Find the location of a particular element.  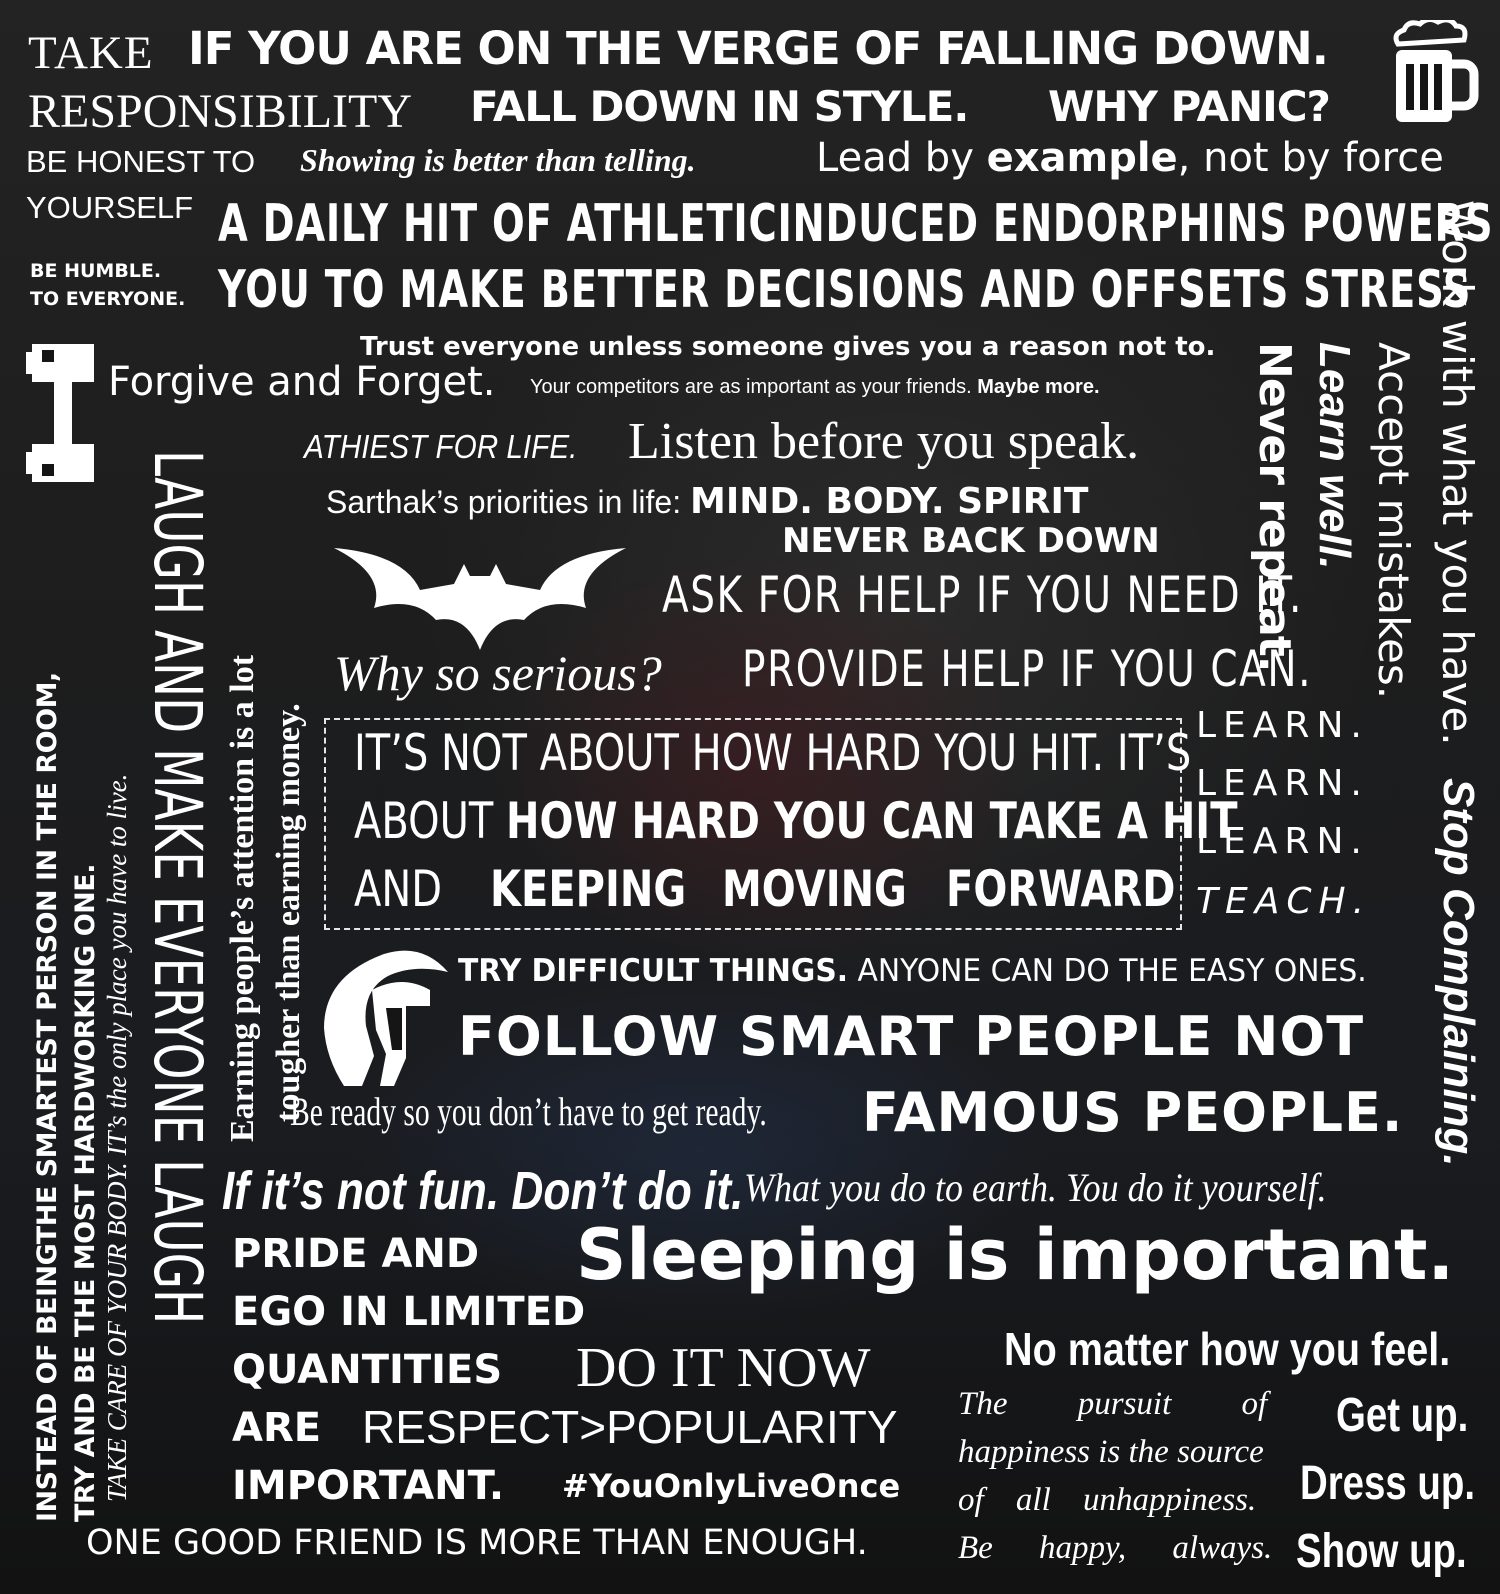

quote-line-1: IT’S NOT ABOUT HOW HARD YOU HIT. IT’S is located at coordinates (773, 753).